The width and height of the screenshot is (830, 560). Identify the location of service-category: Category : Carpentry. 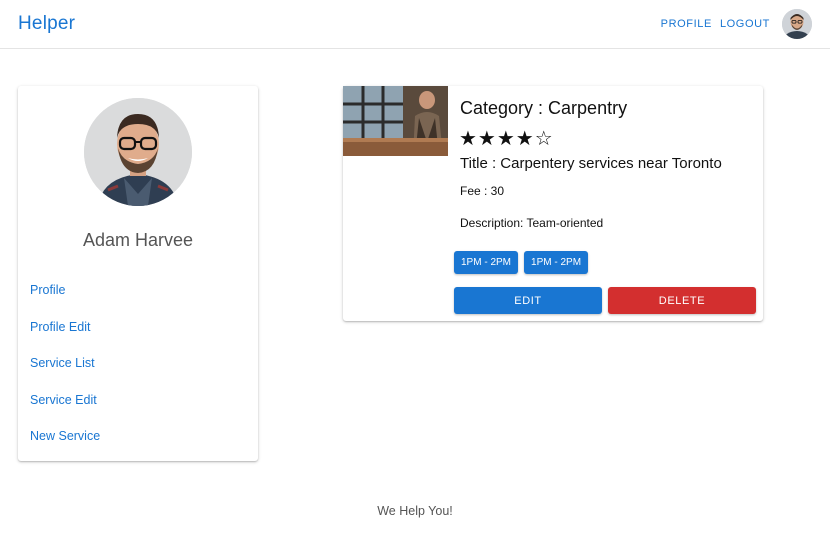
(544, 108).